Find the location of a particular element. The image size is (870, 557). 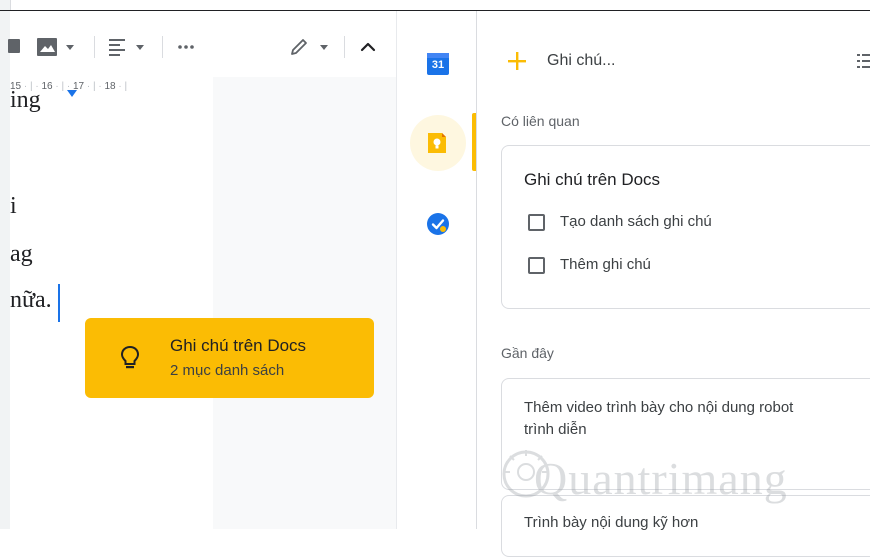

checklist-item-label: Thêm ghi chú is located at coordinates (605, 264).